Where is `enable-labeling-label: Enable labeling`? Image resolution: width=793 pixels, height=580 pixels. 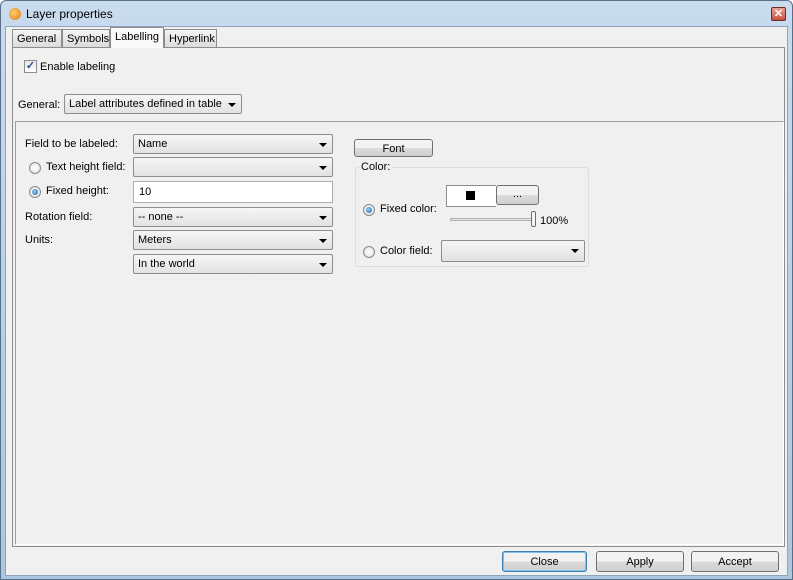 enable-labeling-label: Enable labeling is located at coordinates (78, 67).